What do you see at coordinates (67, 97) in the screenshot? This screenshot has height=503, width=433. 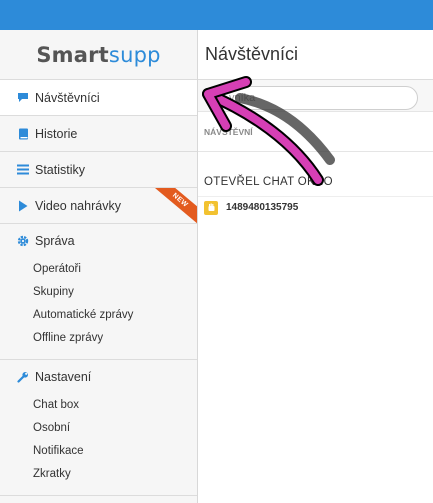 I see `sidebar-item-label: Návštěvníci` at bounding box center [67, 97].